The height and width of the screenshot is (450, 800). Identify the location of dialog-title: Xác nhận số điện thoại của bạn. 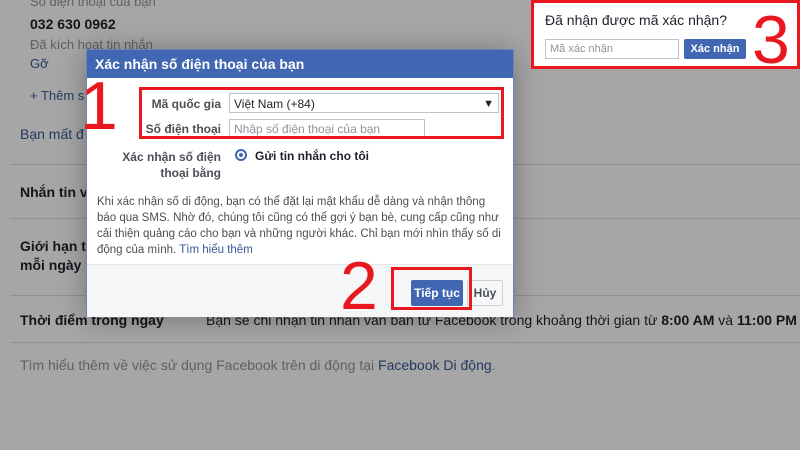
(300, 64).